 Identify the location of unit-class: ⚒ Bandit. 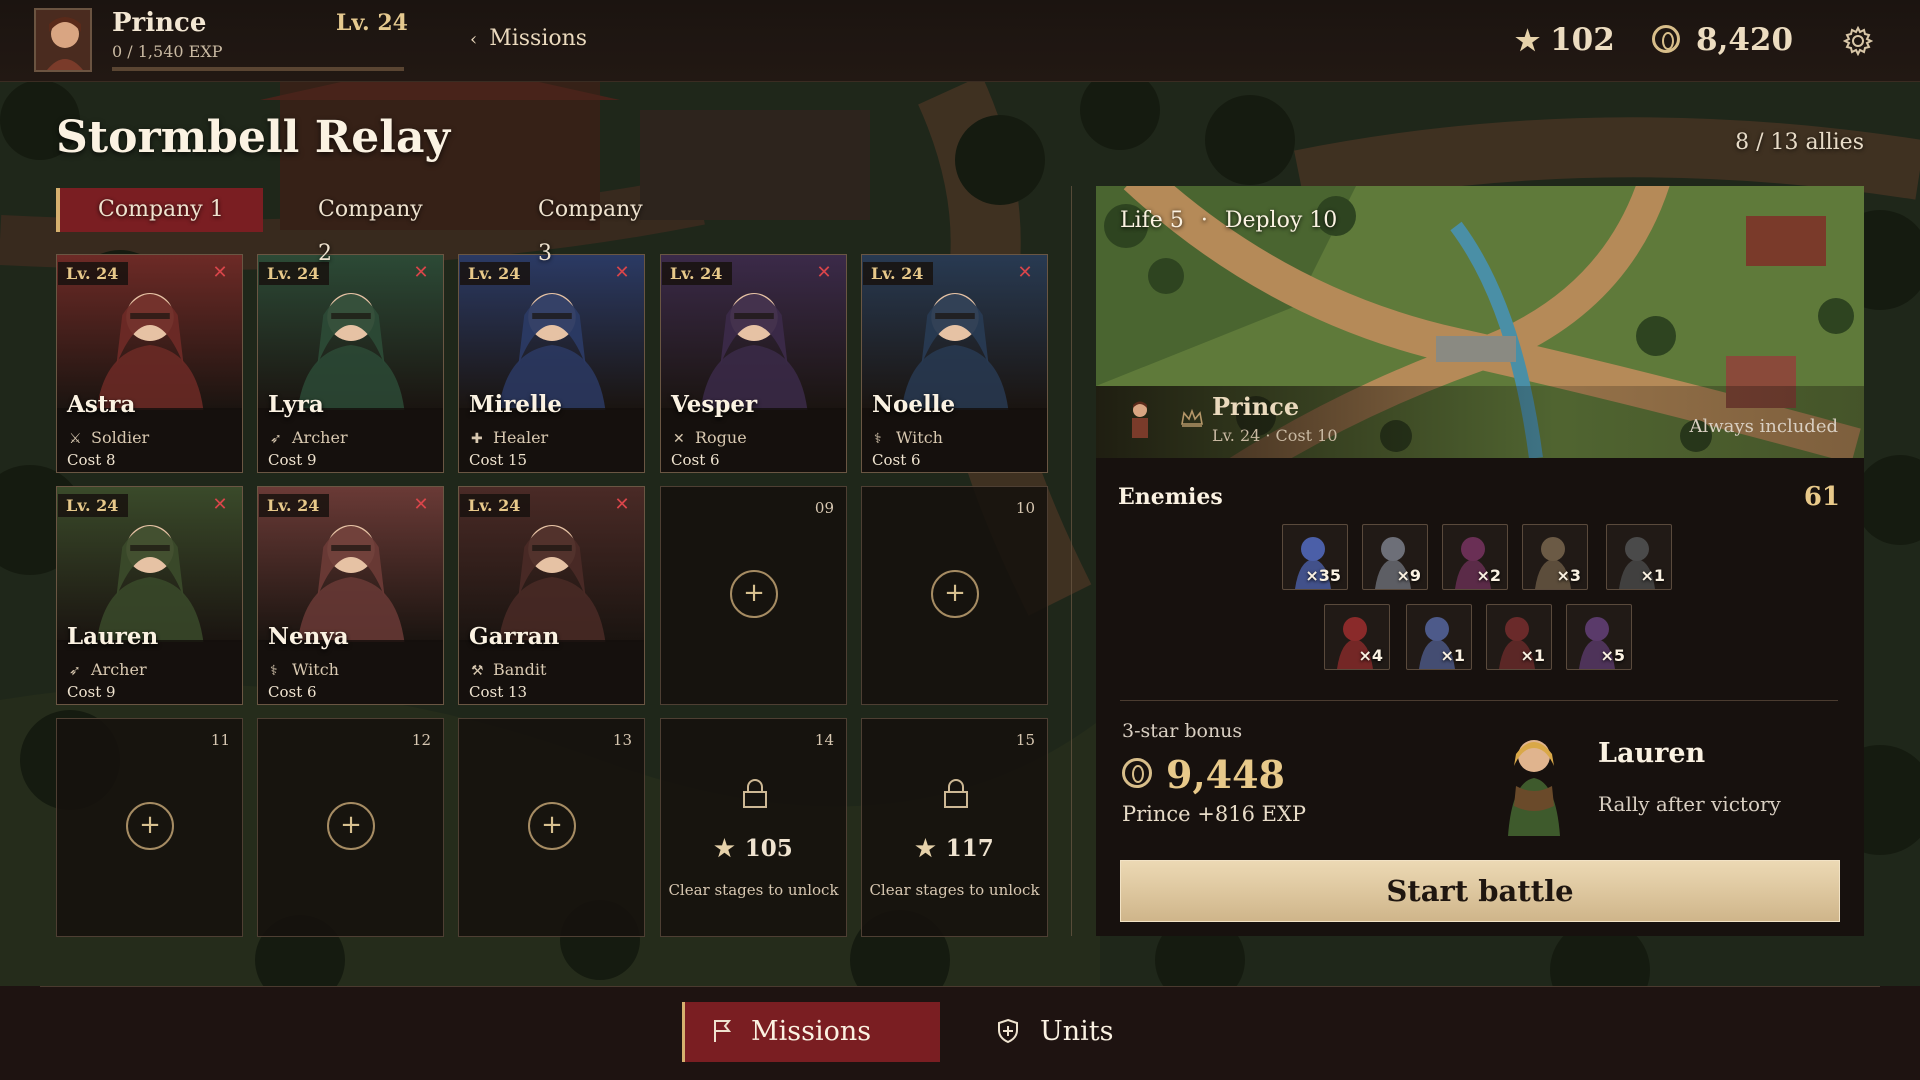
(508, 669).